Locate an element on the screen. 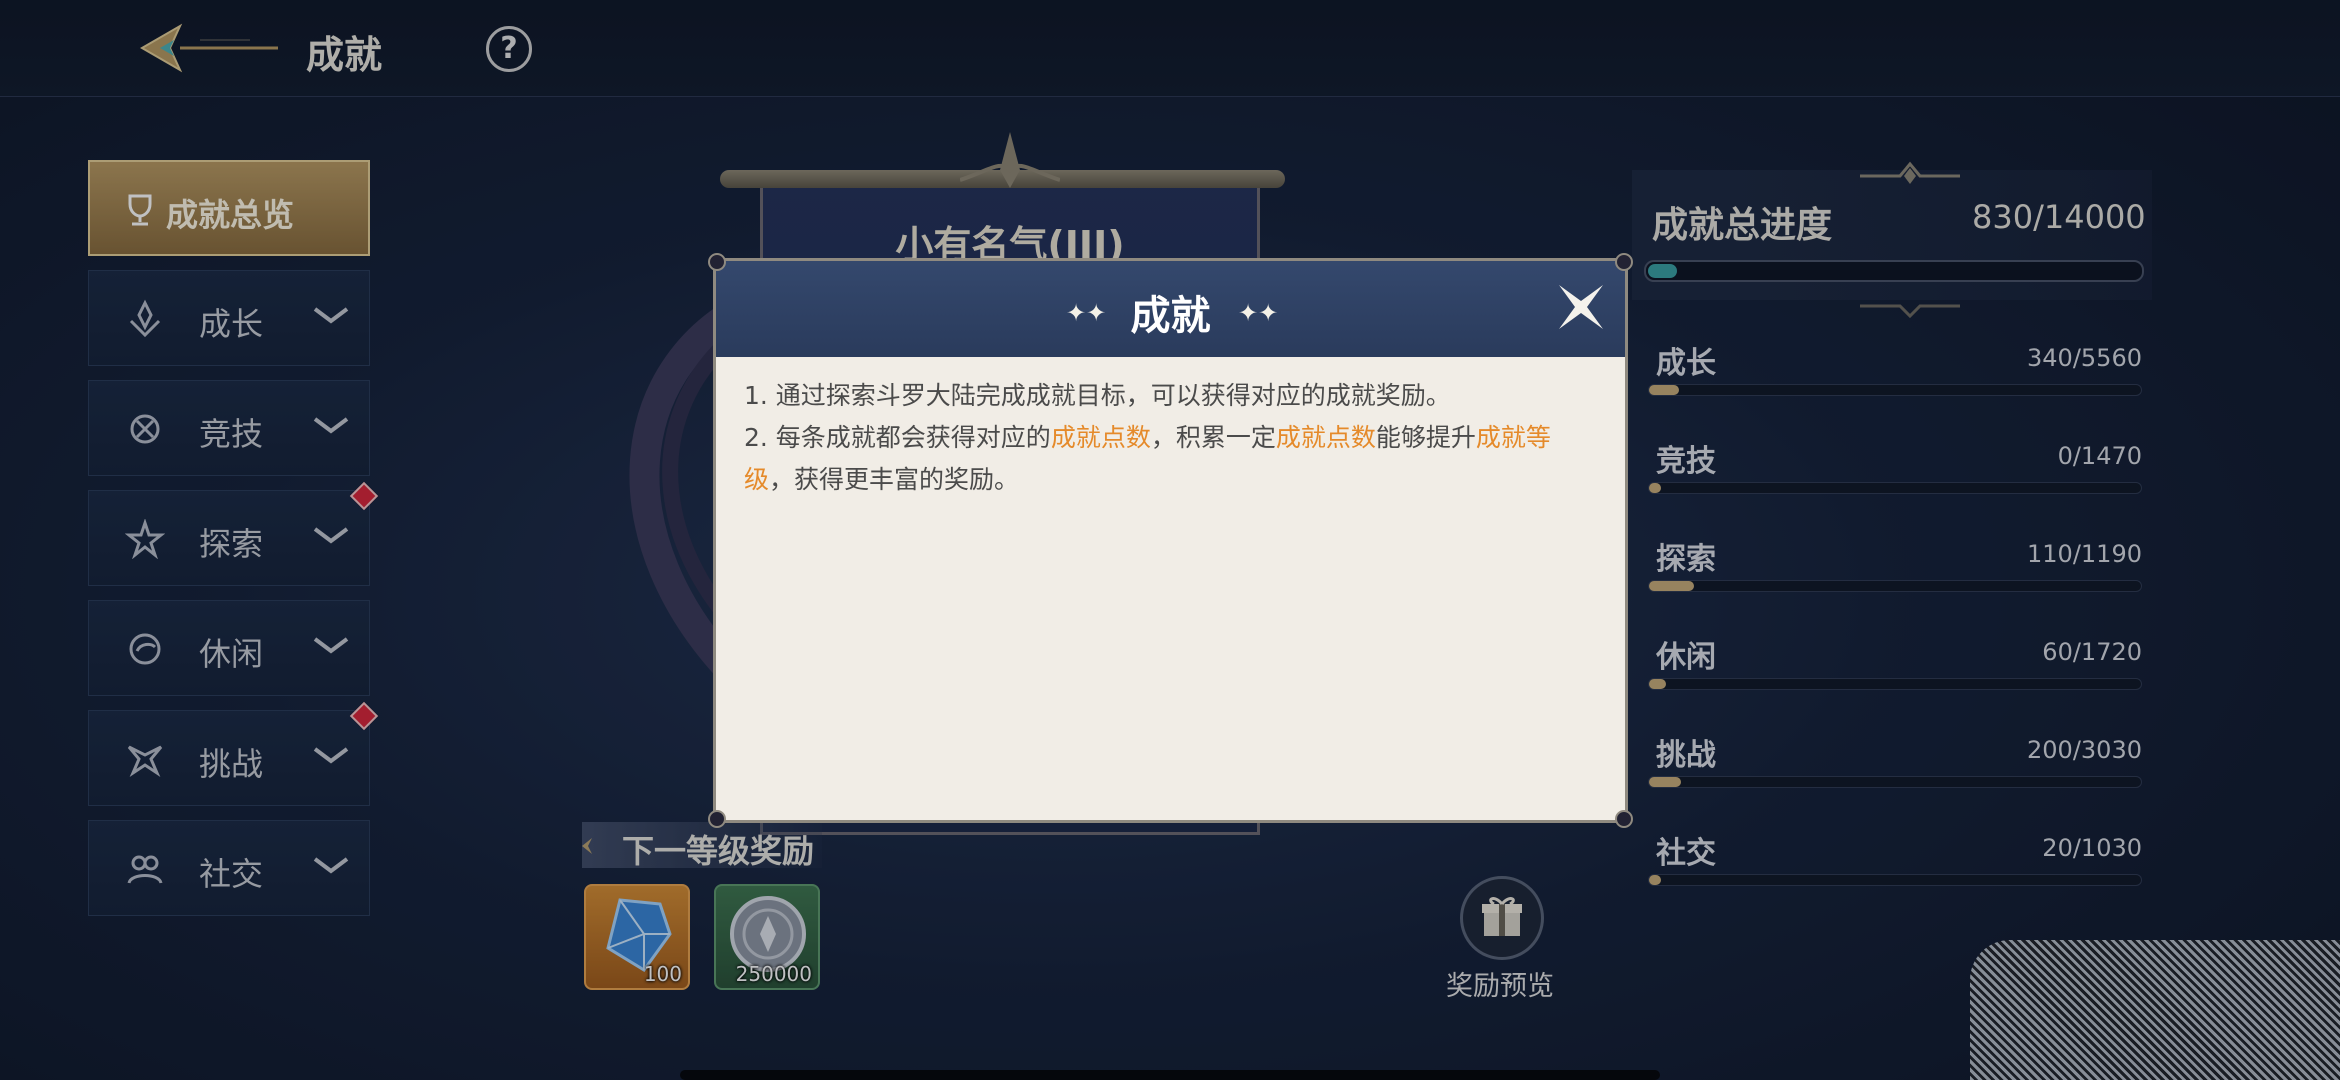  dialog-header: ✦✦ 成就 ✦✦ is located at coordinates (1170, 309).